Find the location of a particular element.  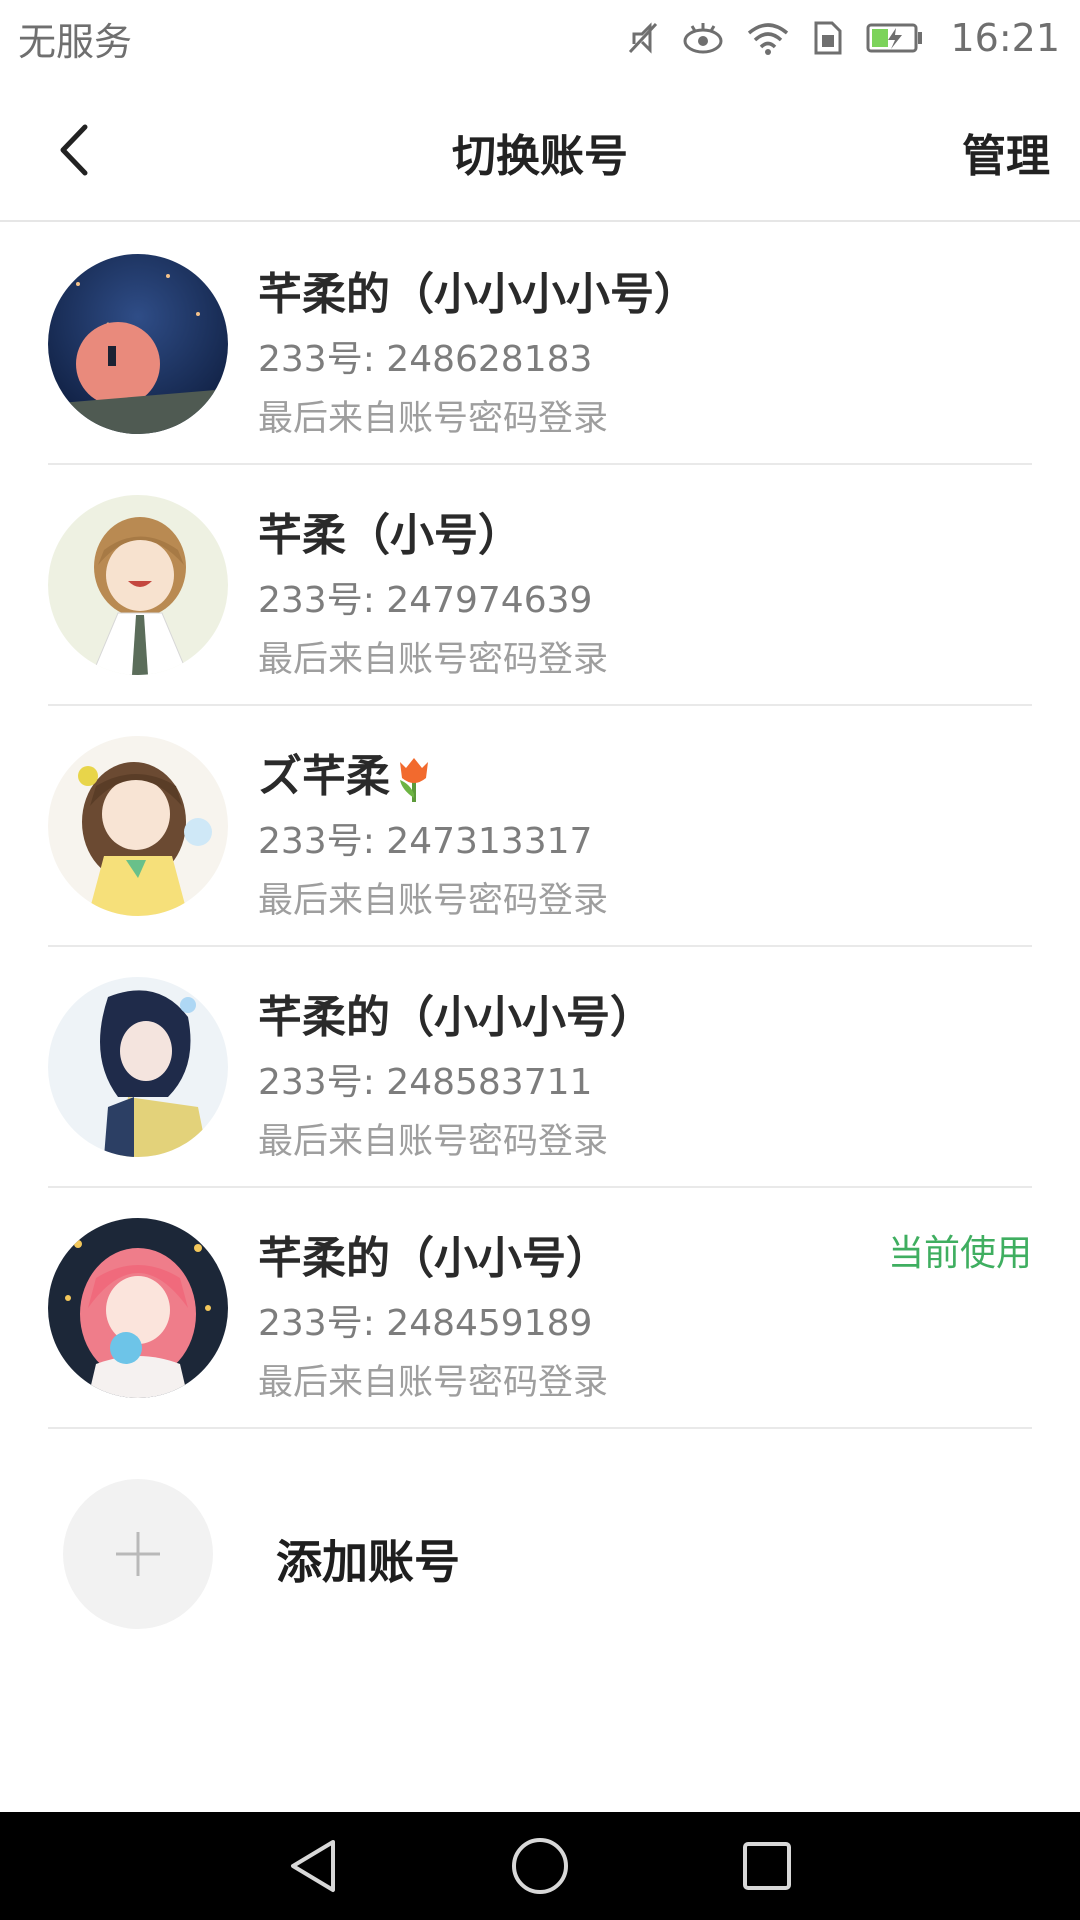

current-account-badge: 当前使用 is located at coordinates (959, 1253).